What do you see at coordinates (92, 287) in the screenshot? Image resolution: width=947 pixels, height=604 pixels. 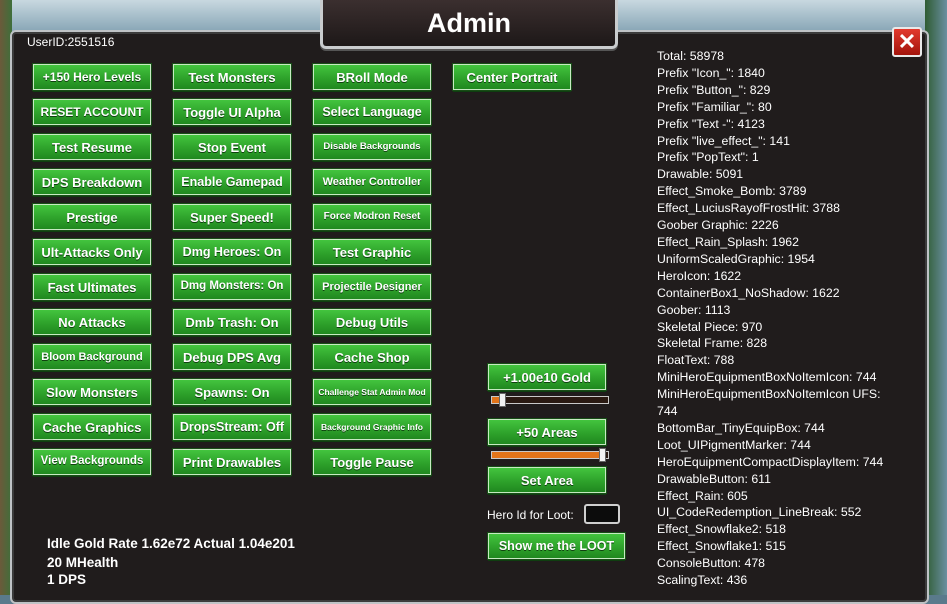 I see `fast-ultimates-button: Fast Ultimates` at bounding box center [92, 287].